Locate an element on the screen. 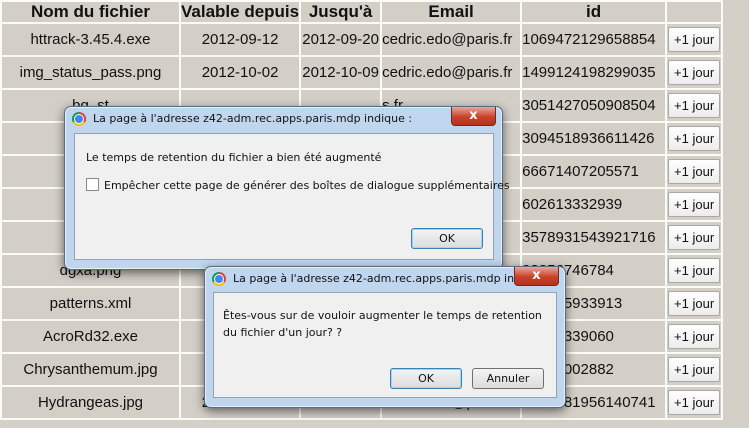 This screenshot has width=749, height=428. filename-cell: Chrysanthemum.jpg is located at coordinates (90, 369).